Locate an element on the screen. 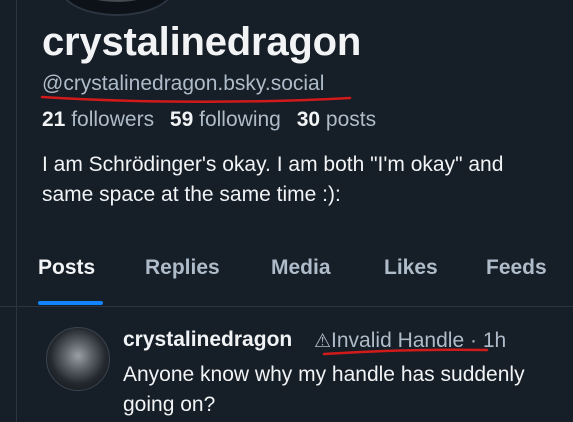 The image size is (573, 422). left-column-border is located at coordinates (16, 211).